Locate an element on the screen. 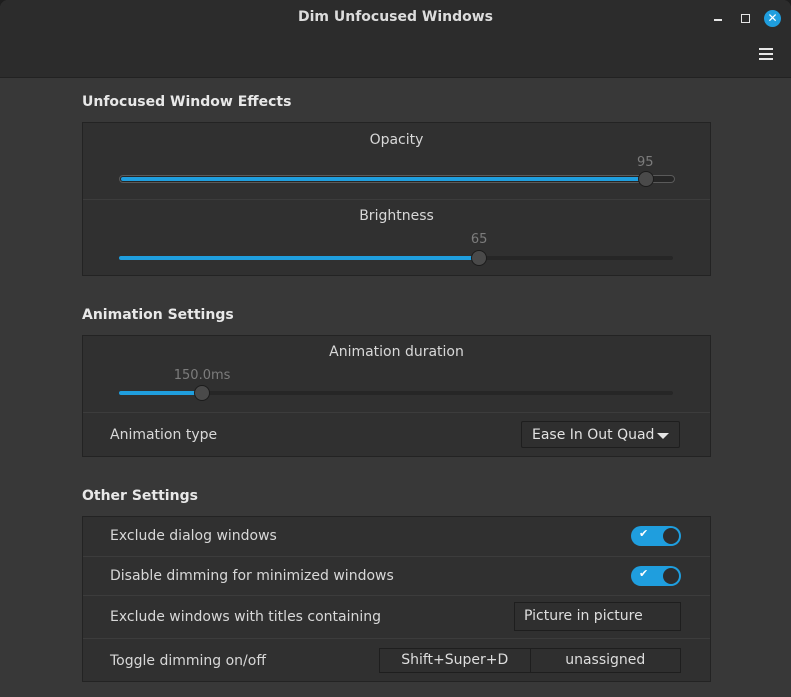  opacity-slider is located at coordinates (397, 179).